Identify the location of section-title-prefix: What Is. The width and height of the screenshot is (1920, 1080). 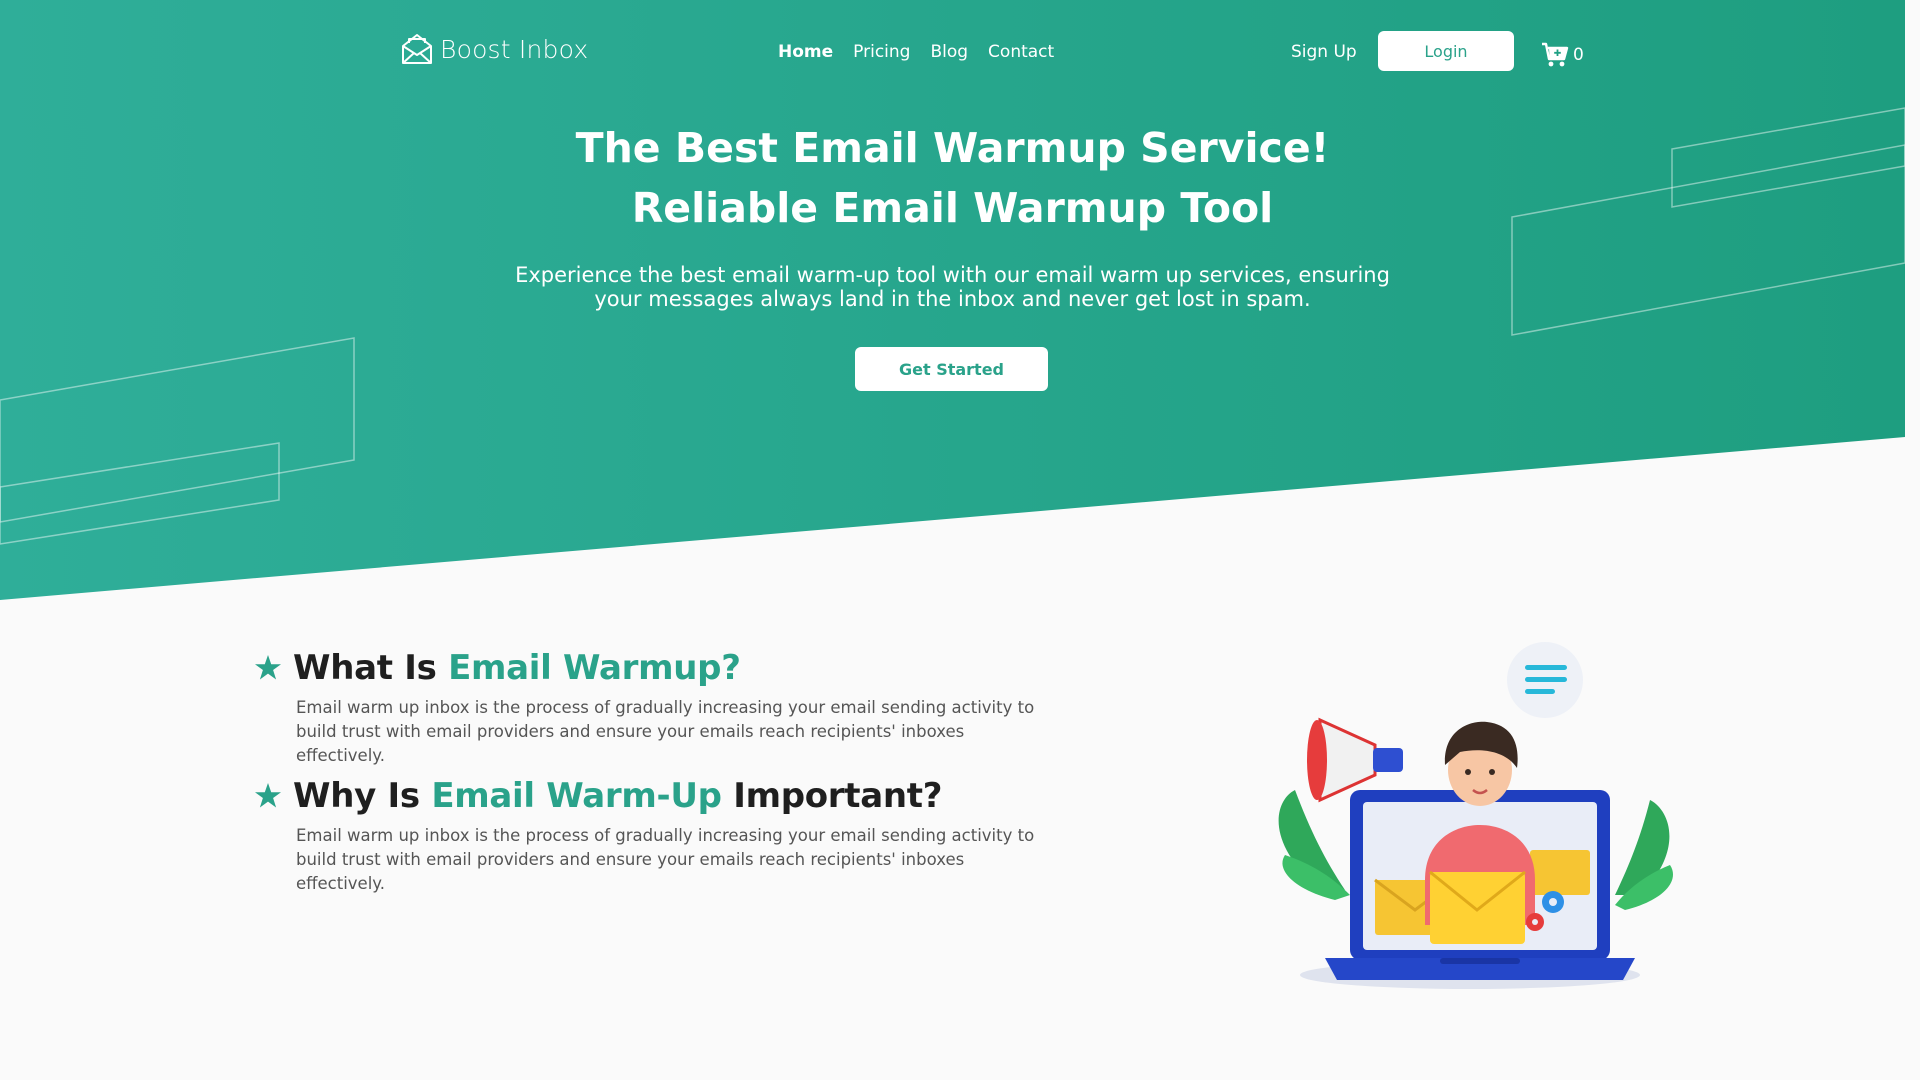
(371, 668).